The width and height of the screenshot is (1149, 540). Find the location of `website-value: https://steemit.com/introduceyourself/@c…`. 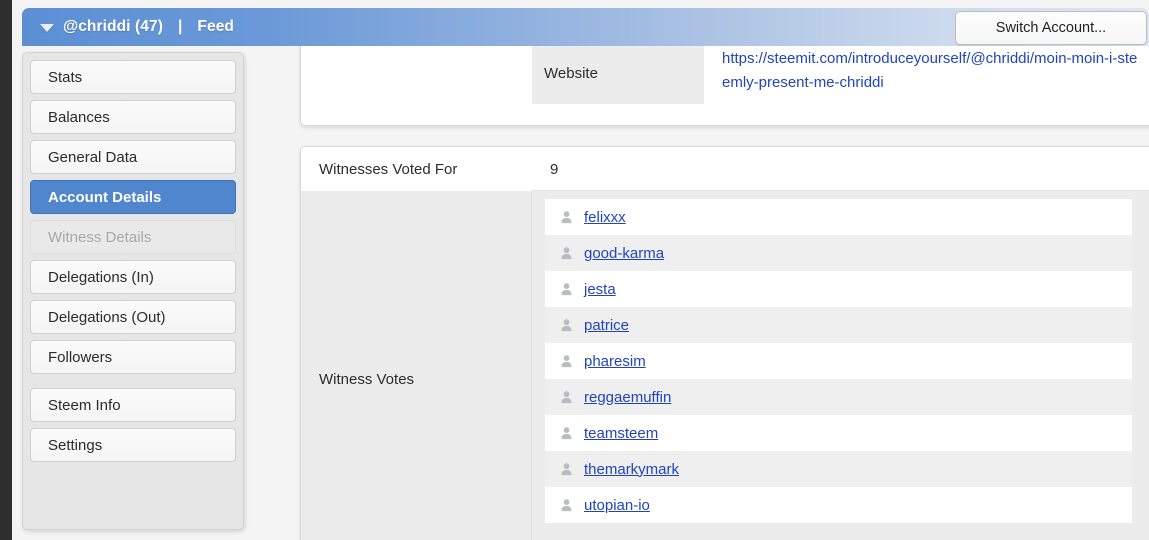

website-value: https://steemit.com/introduceyourself/@c… is located at coordinates (926, 79).